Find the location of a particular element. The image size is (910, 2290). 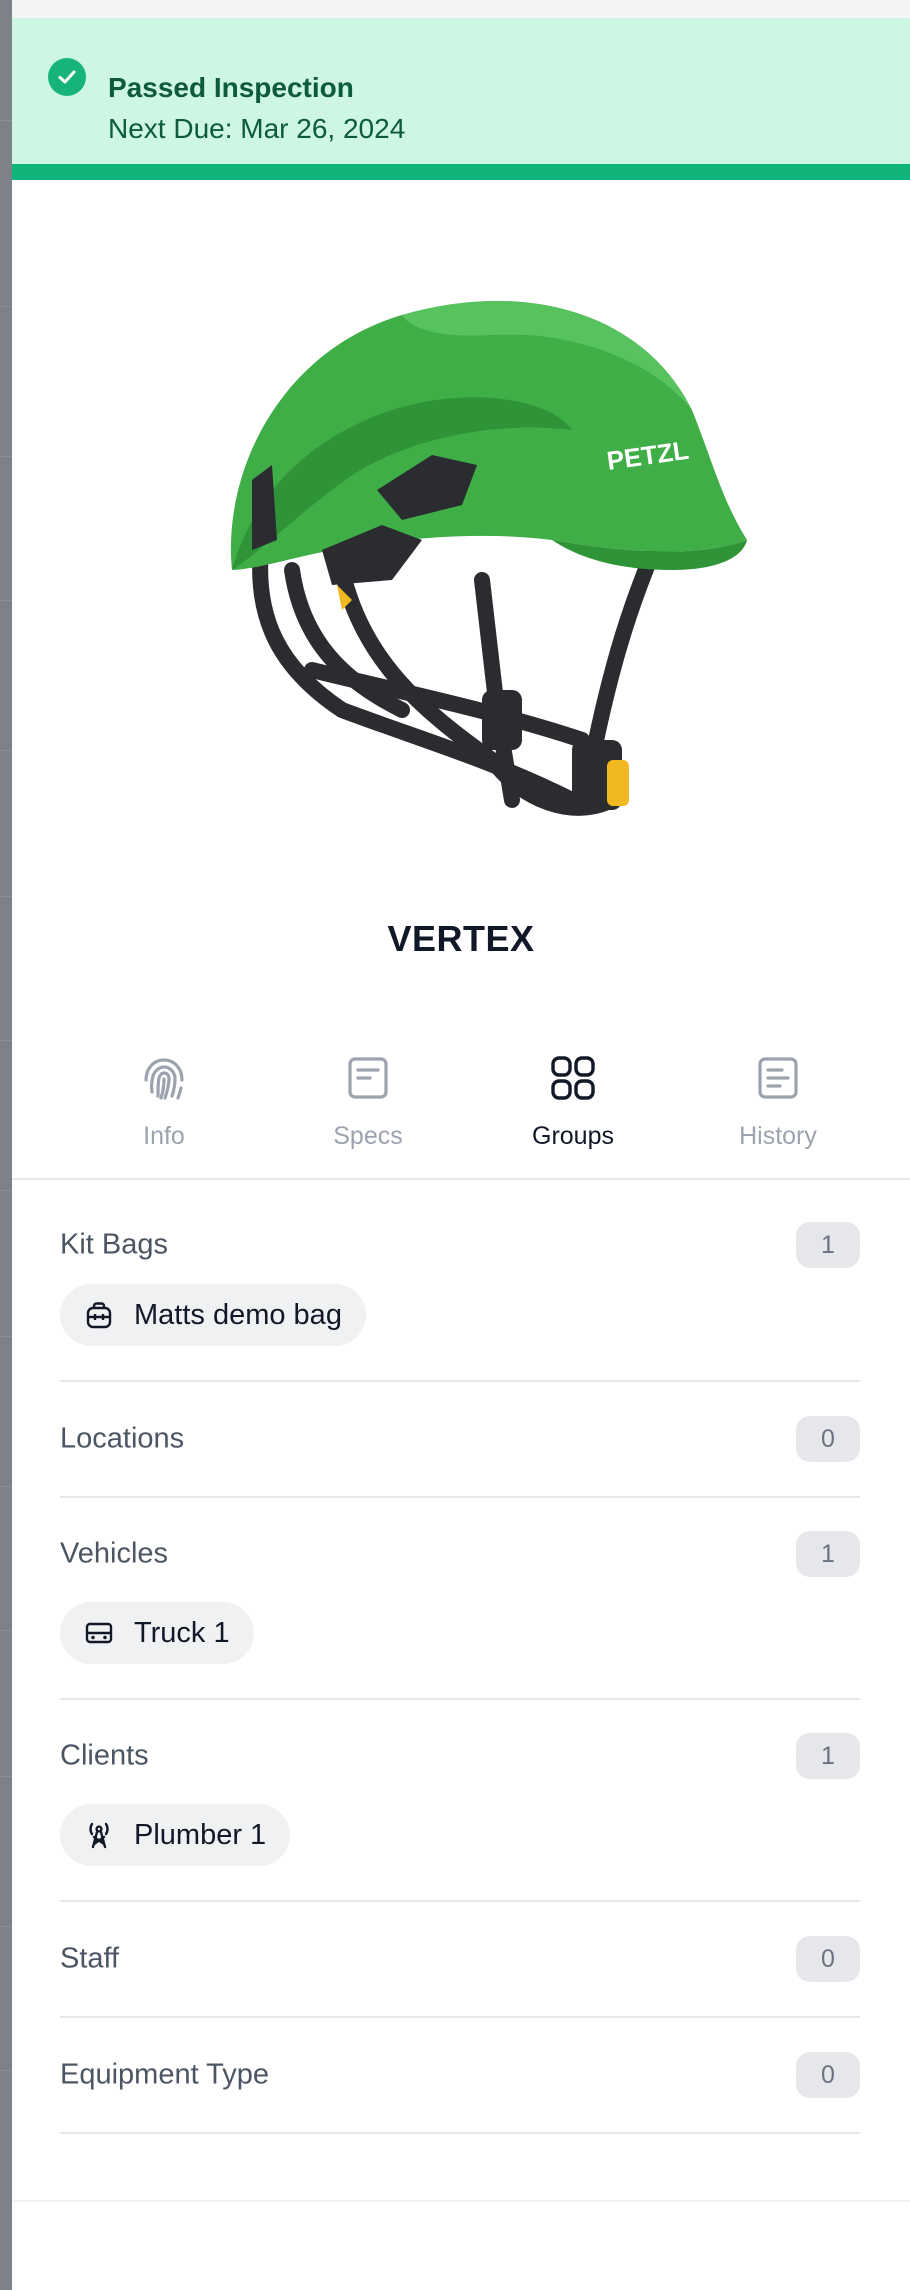

group-name: Vehicles is located at coordinates (114, 1553).